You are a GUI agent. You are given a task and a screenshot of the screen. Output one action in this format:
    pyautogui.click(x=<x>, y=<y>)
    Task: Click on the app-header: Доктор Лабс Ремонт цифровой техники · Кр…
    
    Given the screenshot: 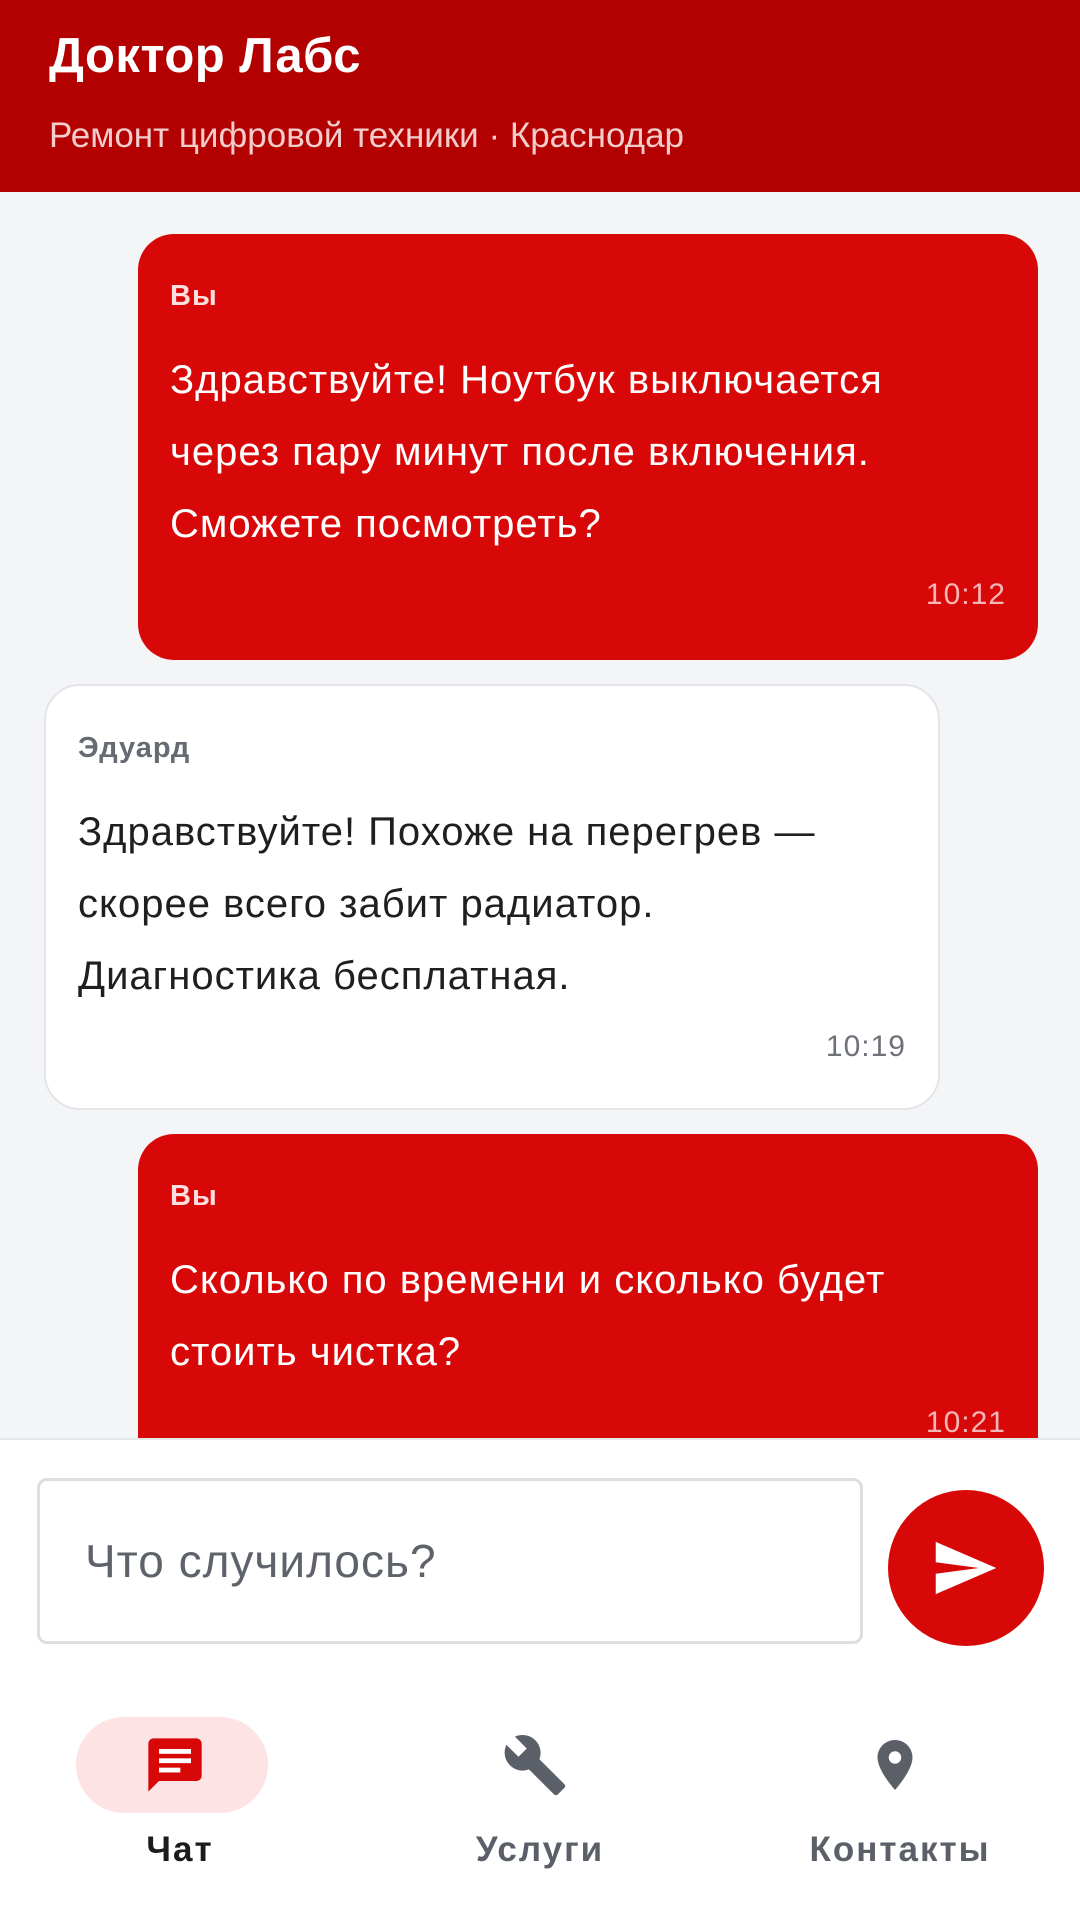 What is the action you would take?
    pyautogui.click(x=540, y=96)
    